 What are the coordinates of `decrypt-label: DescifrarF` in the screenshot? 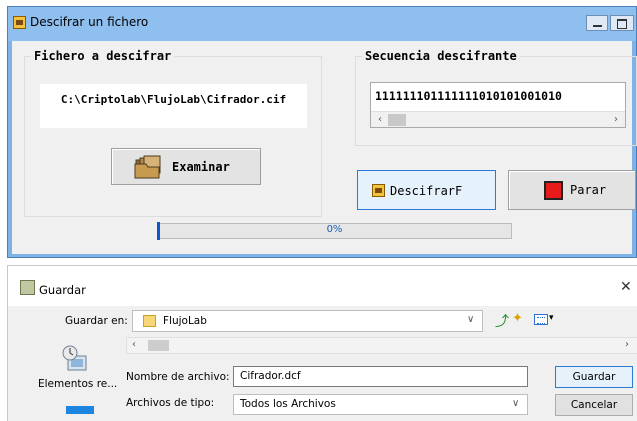 It's located at (426, 191).